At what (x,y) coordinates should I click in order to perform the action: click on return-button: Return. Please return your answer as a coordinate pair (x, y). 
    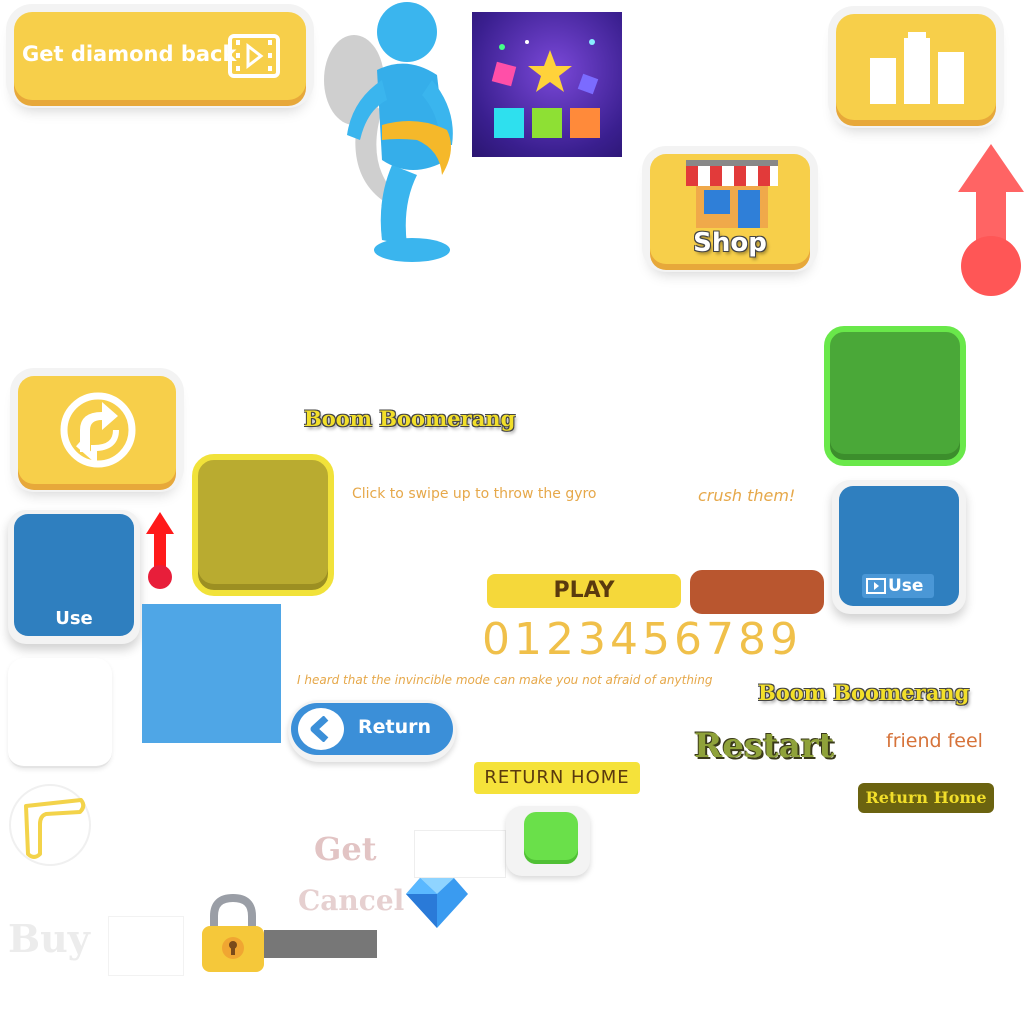
    Looking at the image, I should click on (372, 731).